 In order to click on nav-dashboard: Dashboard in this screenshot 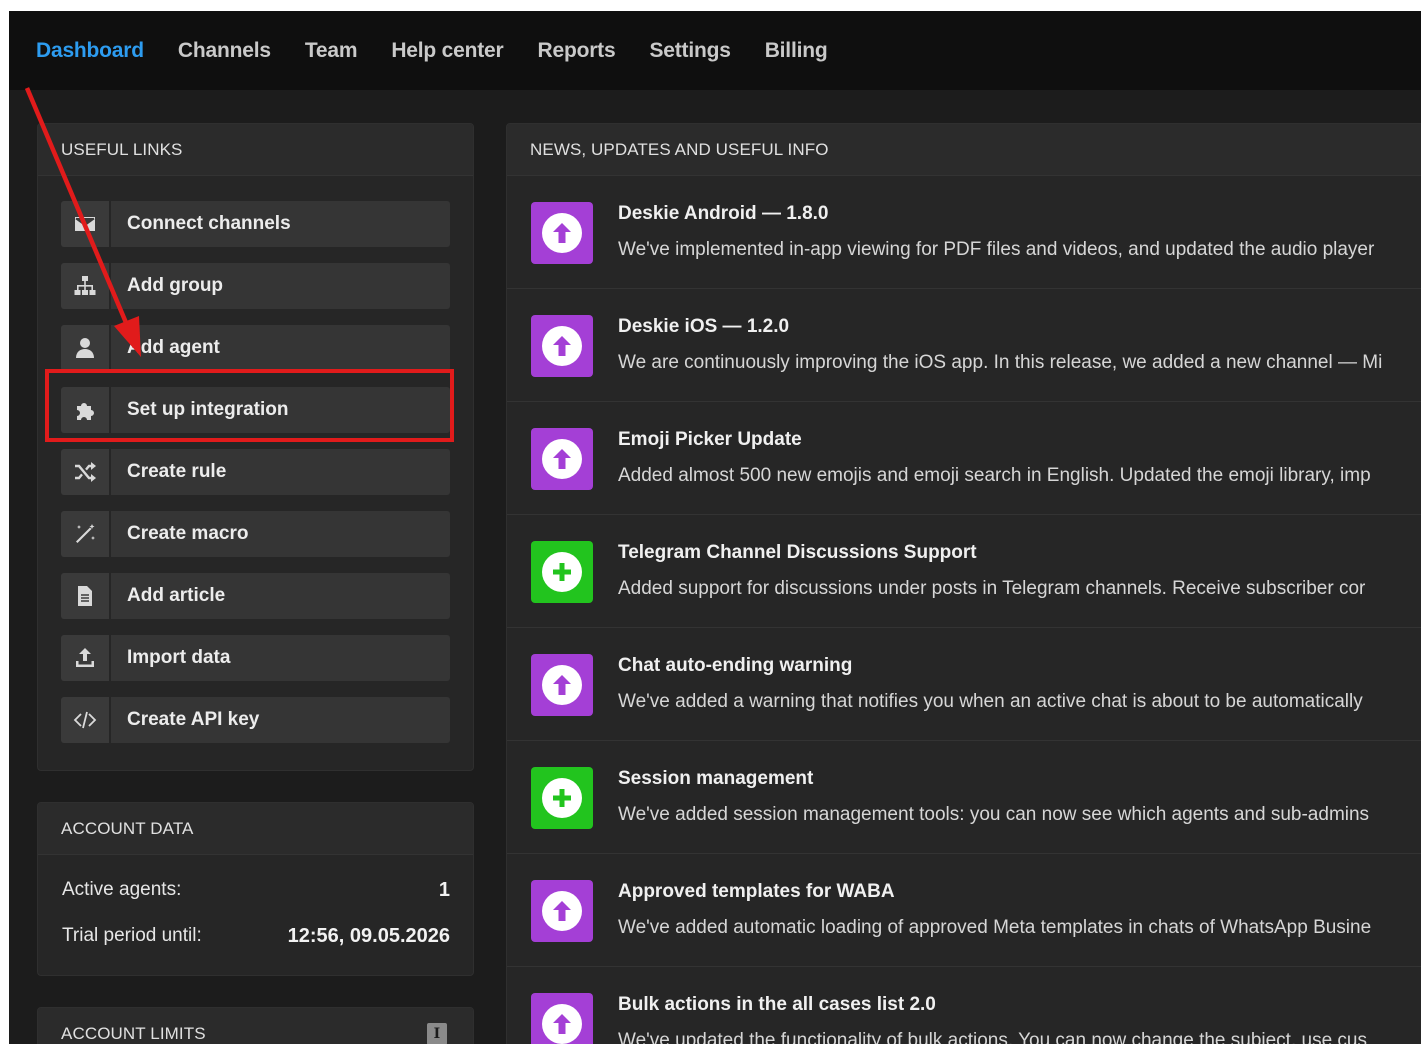, I will do `click(90, 51)`.